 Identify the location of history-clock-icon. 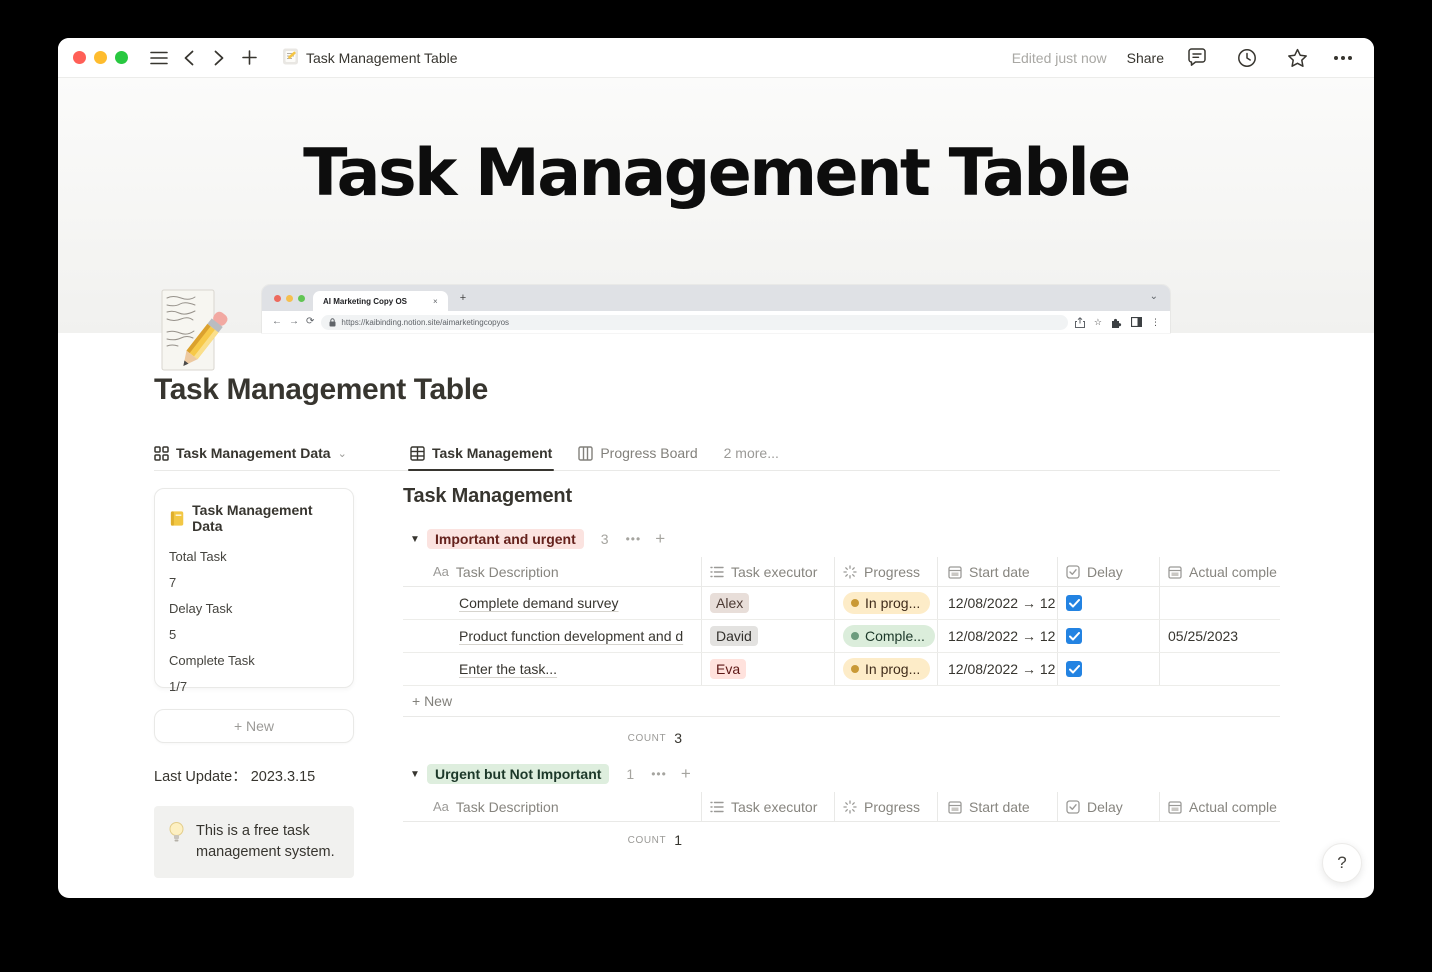
(1247, 58).